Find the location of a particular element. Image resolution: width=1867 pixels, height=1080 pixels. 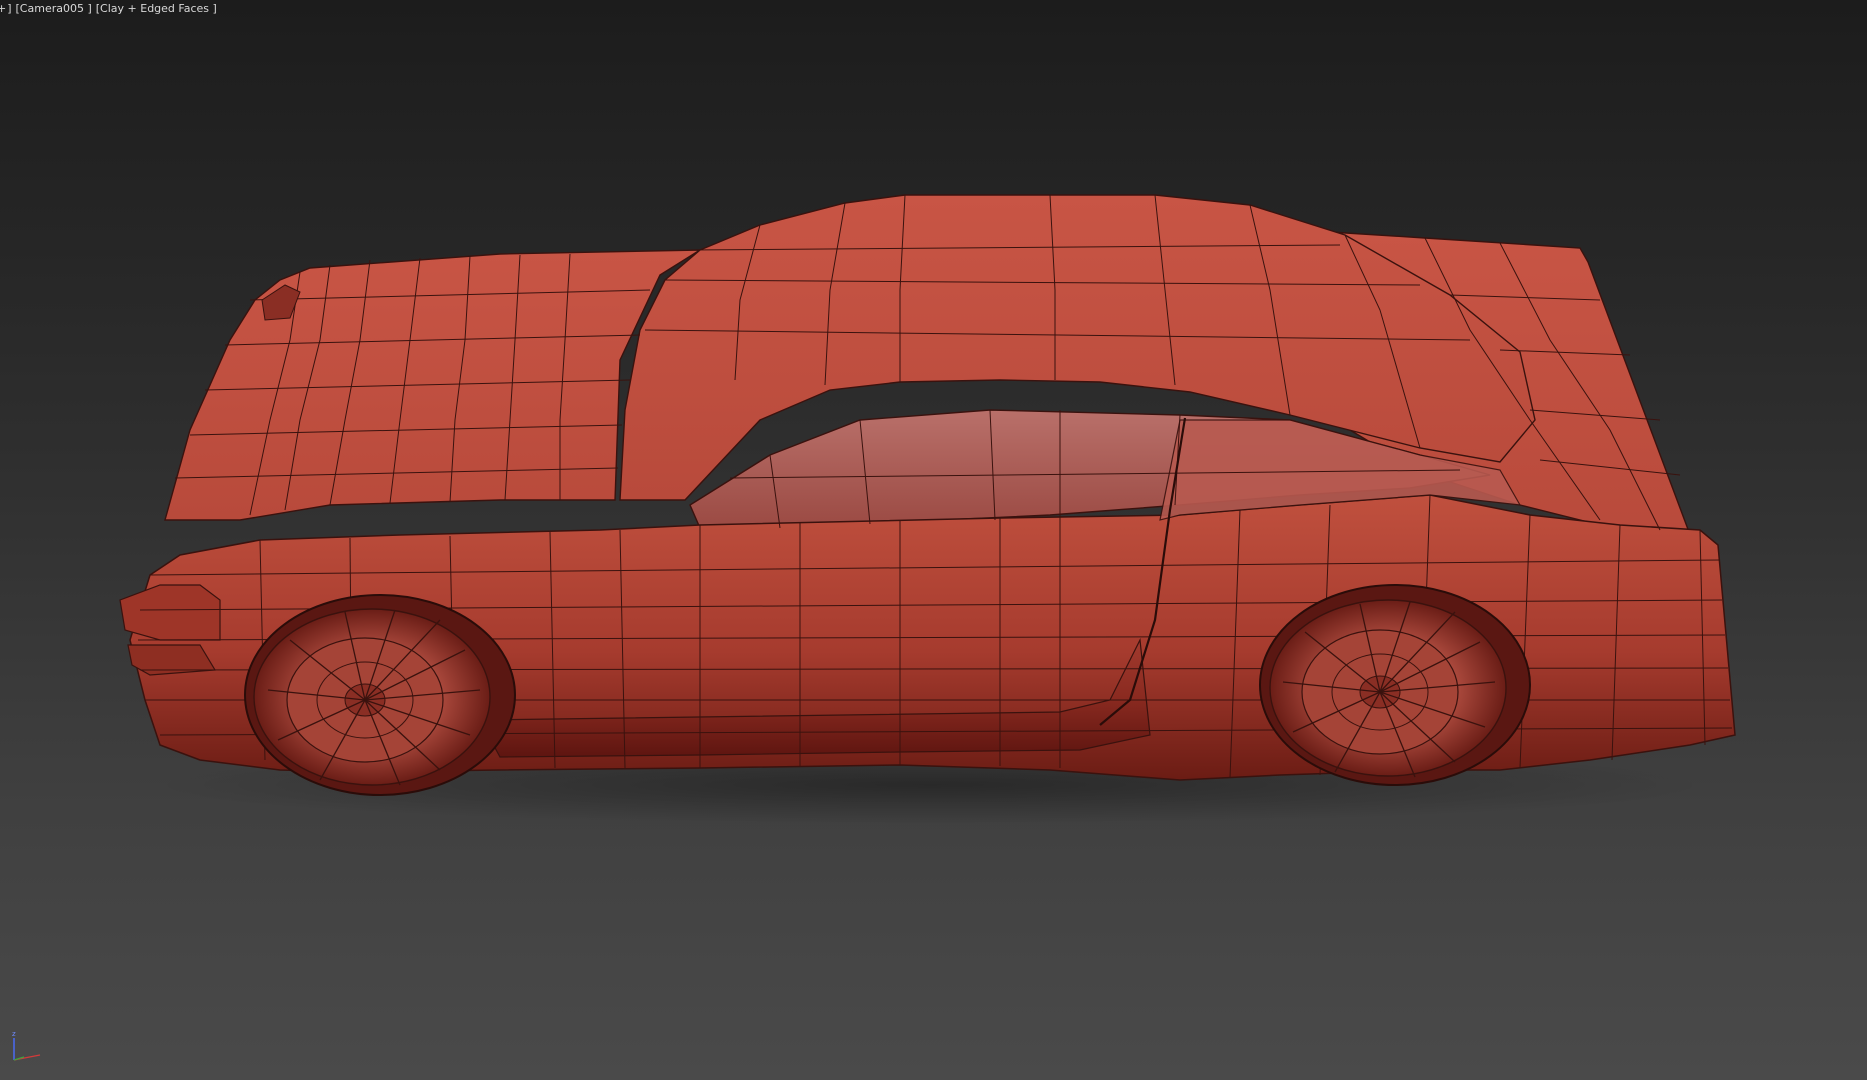

front-bumper is located at coordinates (170, 612).